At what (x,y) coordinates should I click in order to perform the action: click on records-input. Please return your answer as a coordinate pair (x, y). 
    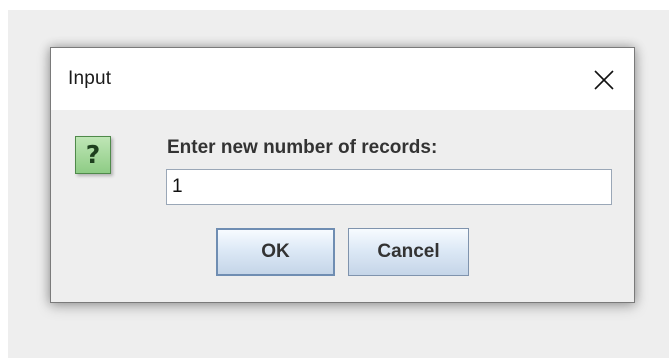
    Looking at the image, I should click on (389, 187).